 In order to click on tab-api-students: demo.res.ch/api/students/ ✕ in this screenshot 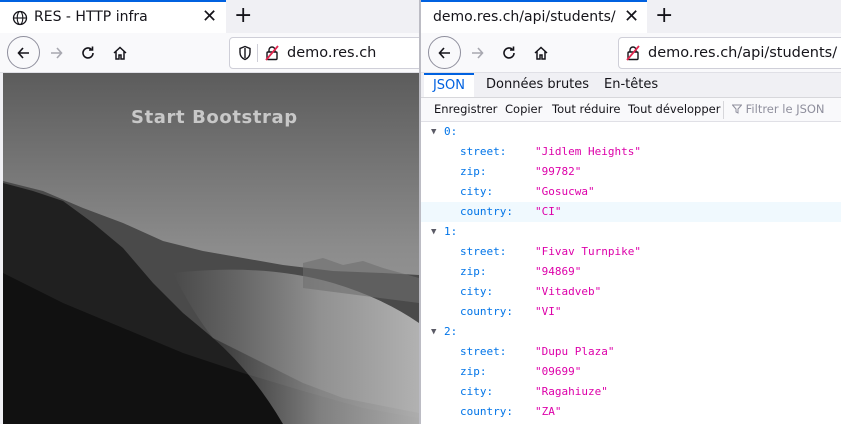, I will do `click(534, 16)`.